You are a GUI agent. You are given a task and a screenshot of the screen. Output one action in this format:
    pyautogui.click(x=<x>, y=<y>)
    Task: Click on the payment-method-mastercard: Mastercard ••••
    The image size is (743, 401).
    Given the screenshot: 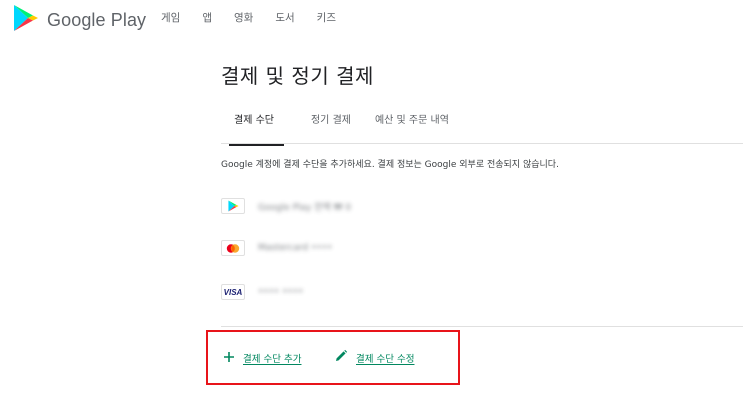 What is the action you would take?
    pyautogui.click(x=276, y=248)
    